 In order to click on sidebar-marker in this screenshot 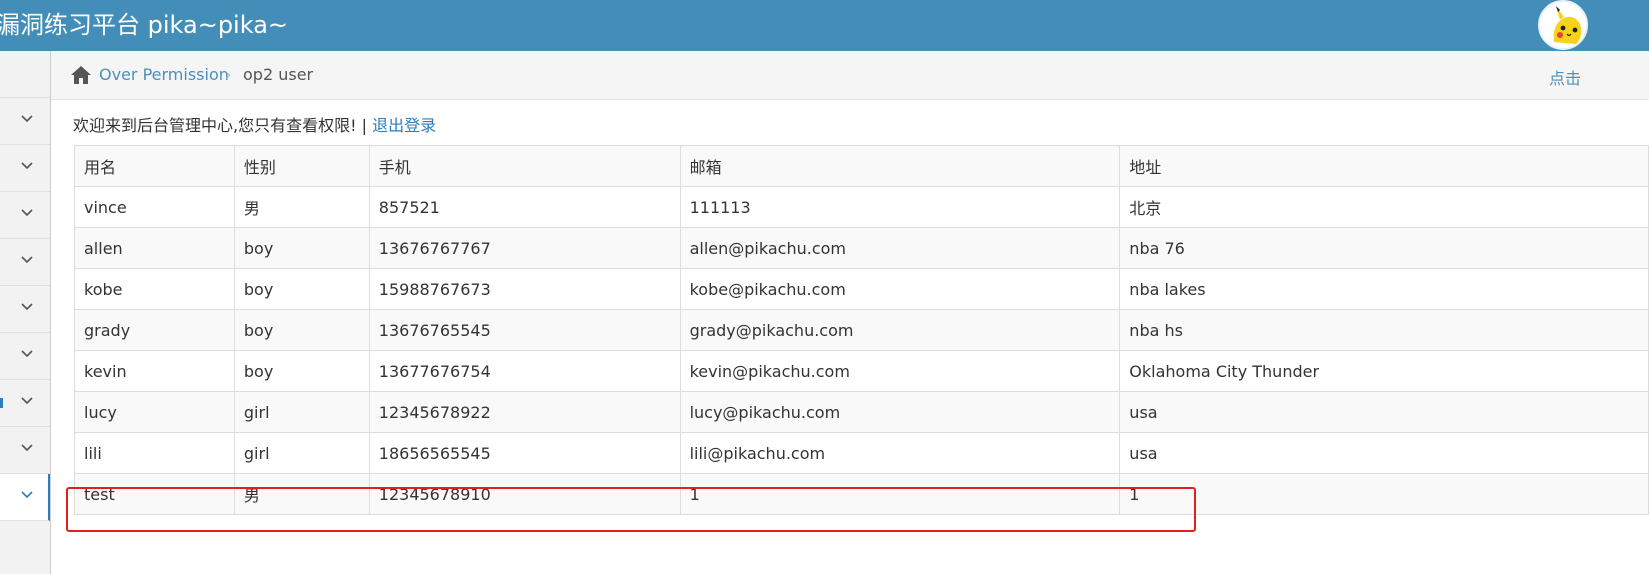, I will do `click(1, 403)`.